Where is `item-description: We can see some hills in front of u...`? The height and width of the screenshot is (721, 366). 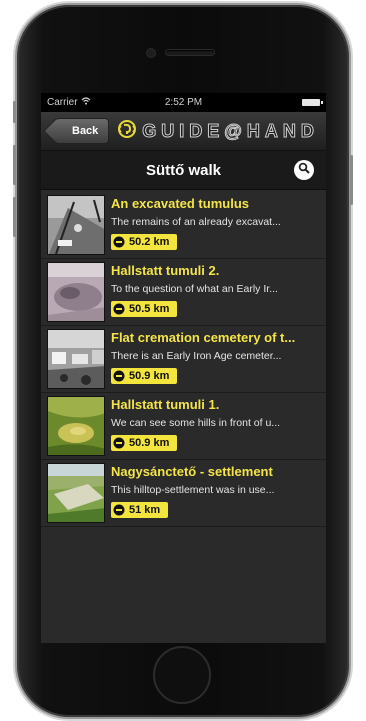
item-description: We can see some hills in front of u... is located at coordinates (196, 423).